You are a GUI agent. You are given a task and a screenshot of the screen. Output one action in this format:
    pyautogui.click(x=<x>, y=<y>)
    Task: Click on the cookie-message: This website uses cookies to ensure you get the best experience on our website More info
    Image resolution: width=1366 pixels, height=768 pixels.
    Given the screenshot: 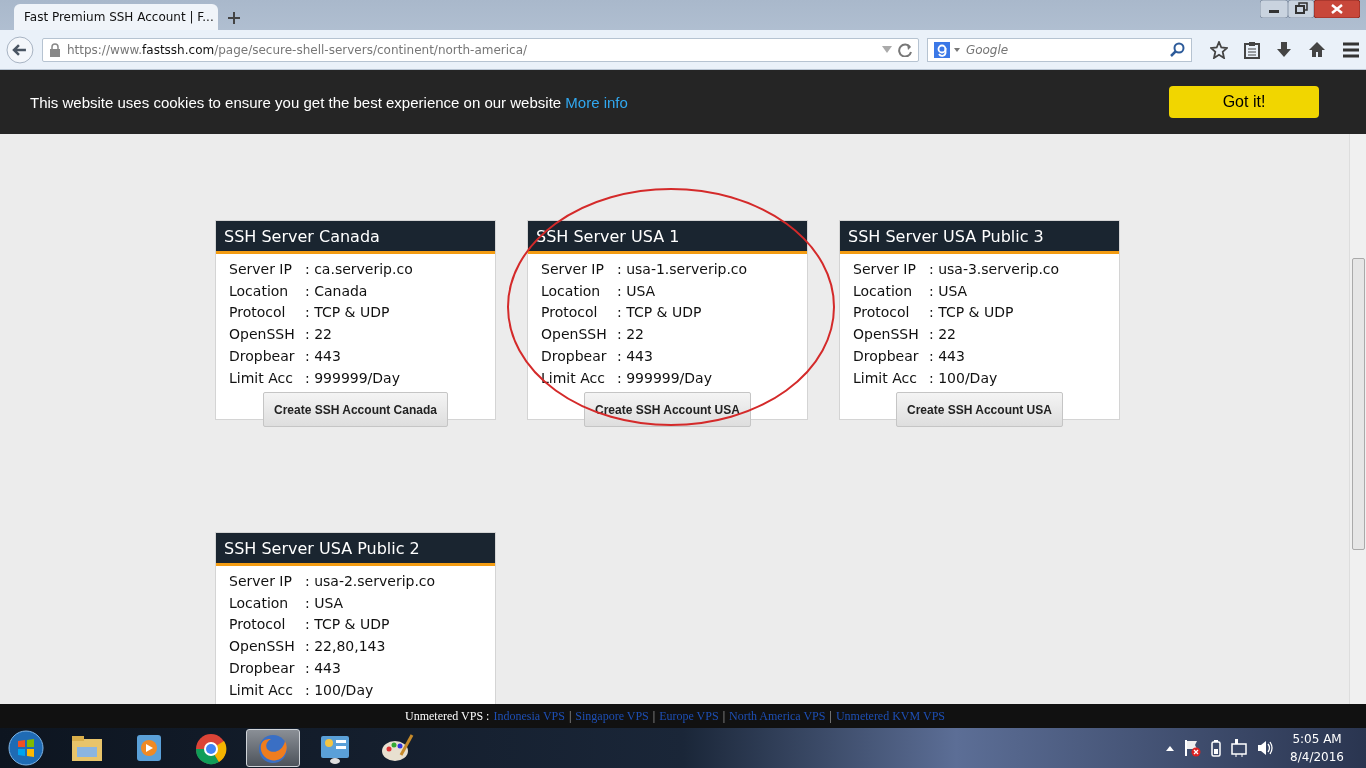 What is the action you would take?
    pyautogui.click(x=329, y=102)
    